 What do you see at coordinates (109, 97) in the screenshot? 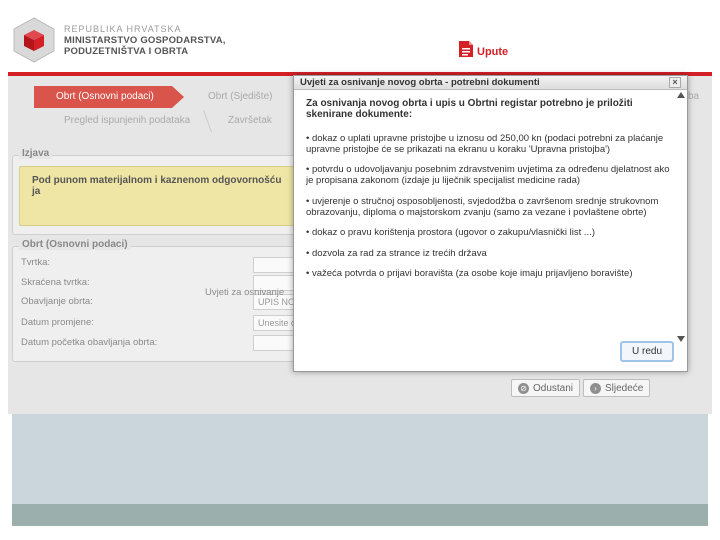
I see `step-osnovni-podaci: Obrt (Osnovni podaci)` at bounding box center [109, 97].